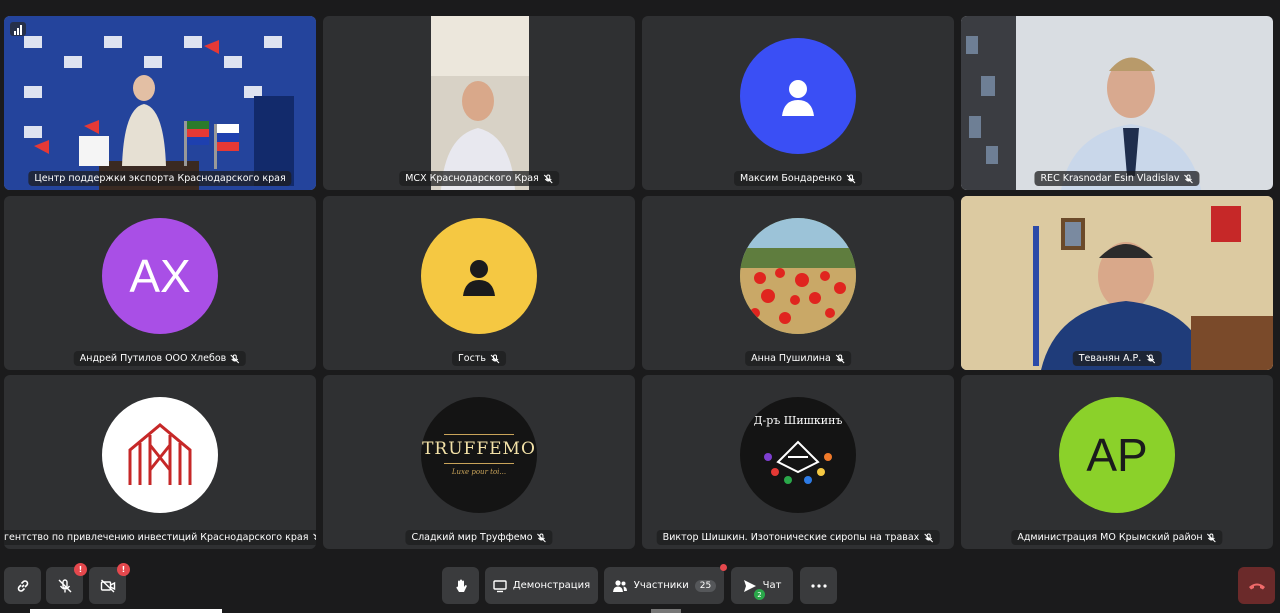 The image size is (1280, 613). Describe the element at coordinates (666, 611) in the screenshot. I see `page-indicator` at that location.